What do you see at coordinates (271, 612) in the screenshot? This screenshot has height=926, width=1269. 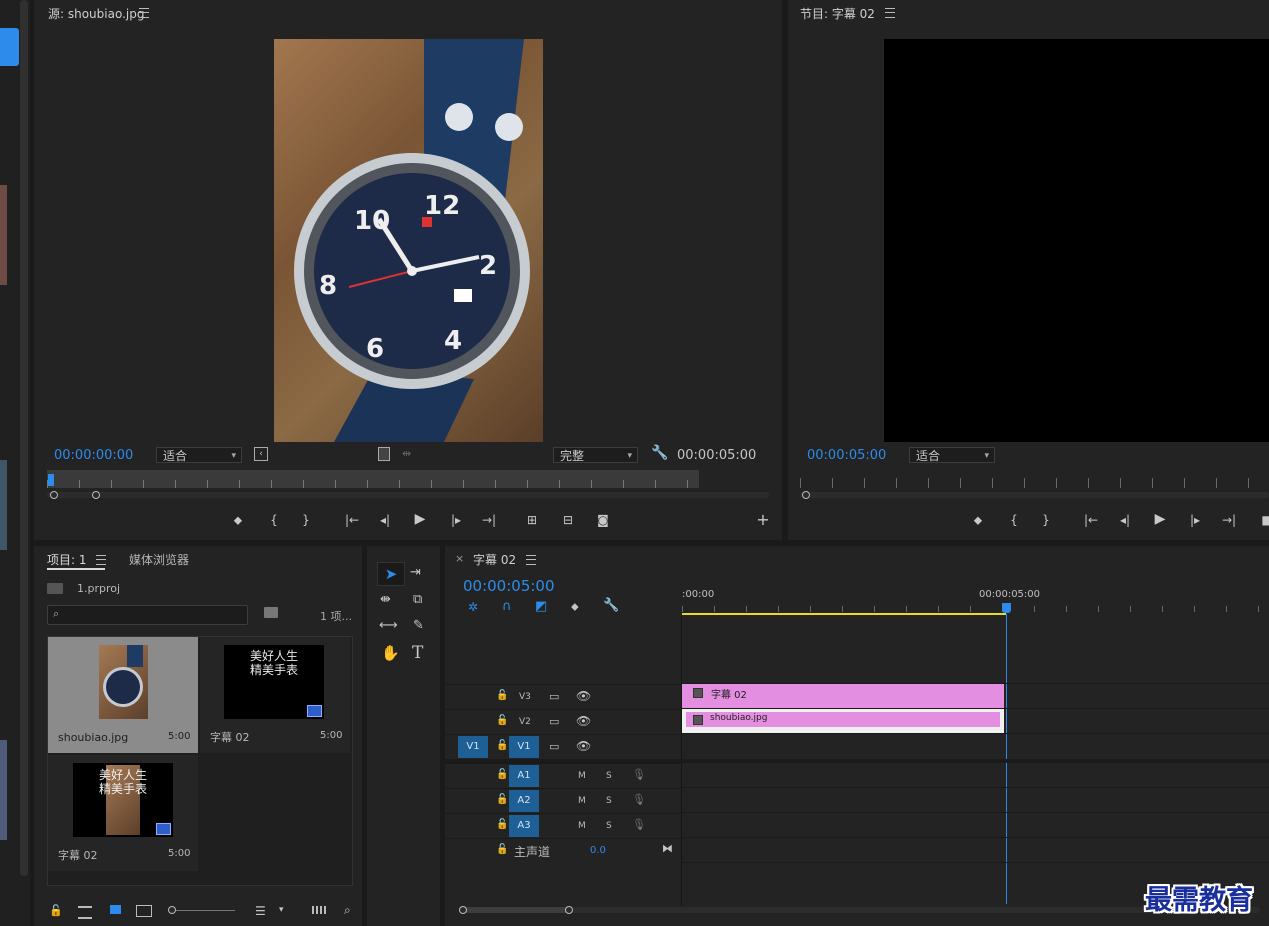 I see `new-bin-icon` at bounding box center [271, 612].